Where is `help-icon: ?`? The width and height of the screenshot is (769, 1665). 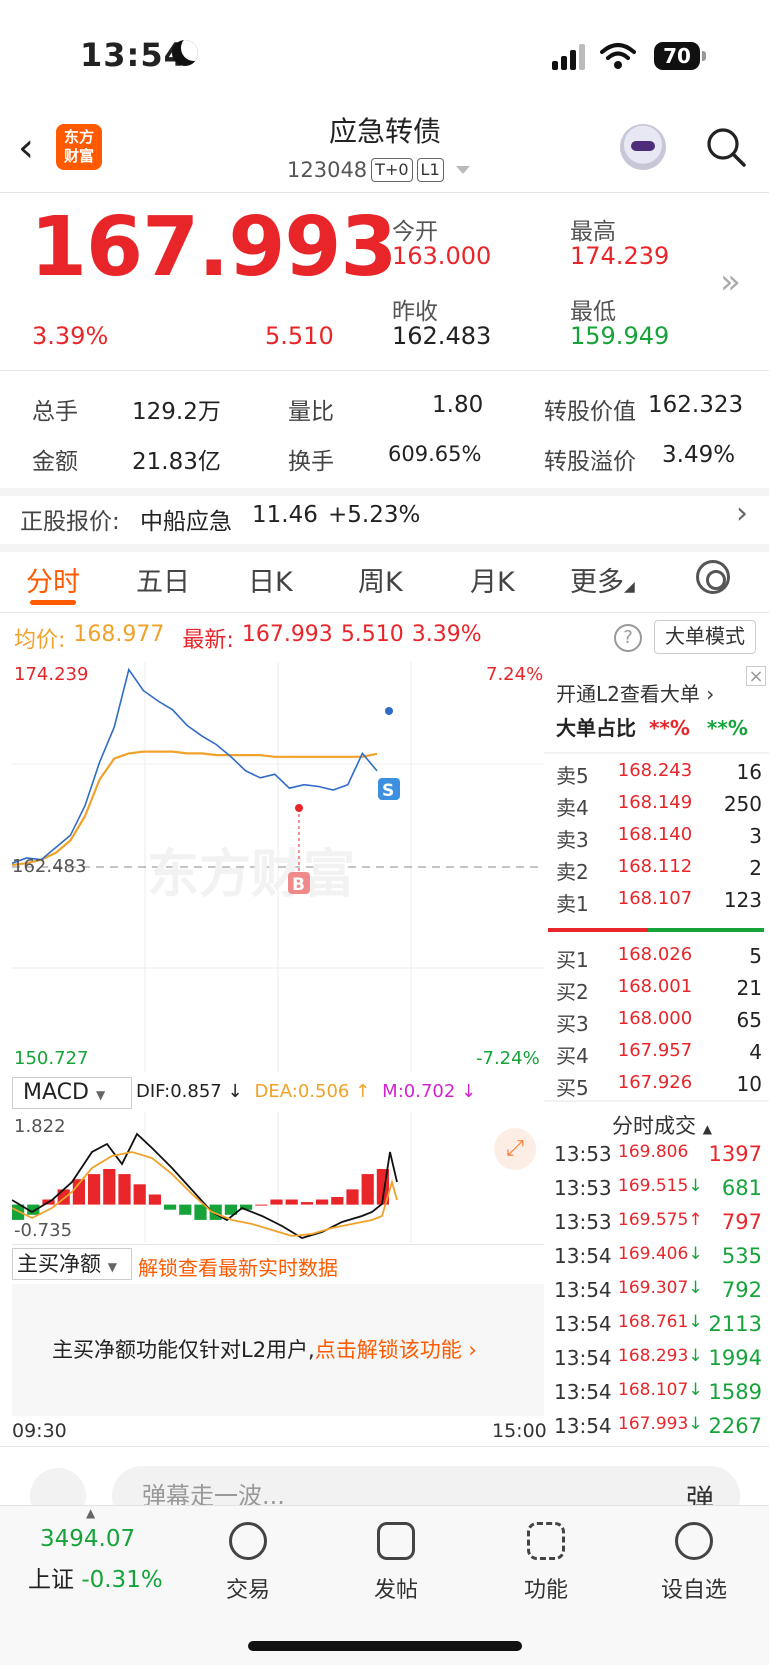
help-icon: ? is located at coordinates (628, 638).